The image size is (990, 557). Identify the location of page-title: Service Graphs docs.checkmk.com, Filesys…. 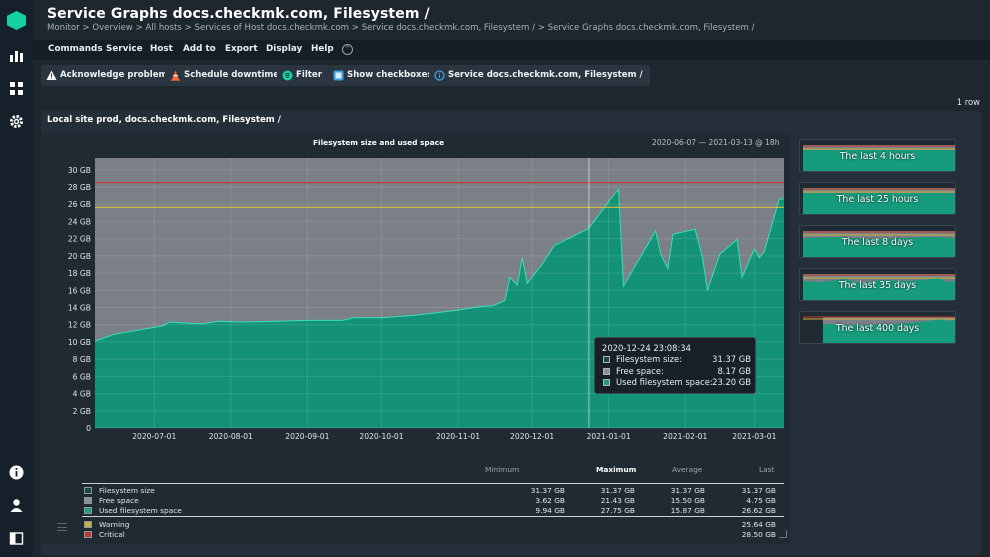
(238, 14).